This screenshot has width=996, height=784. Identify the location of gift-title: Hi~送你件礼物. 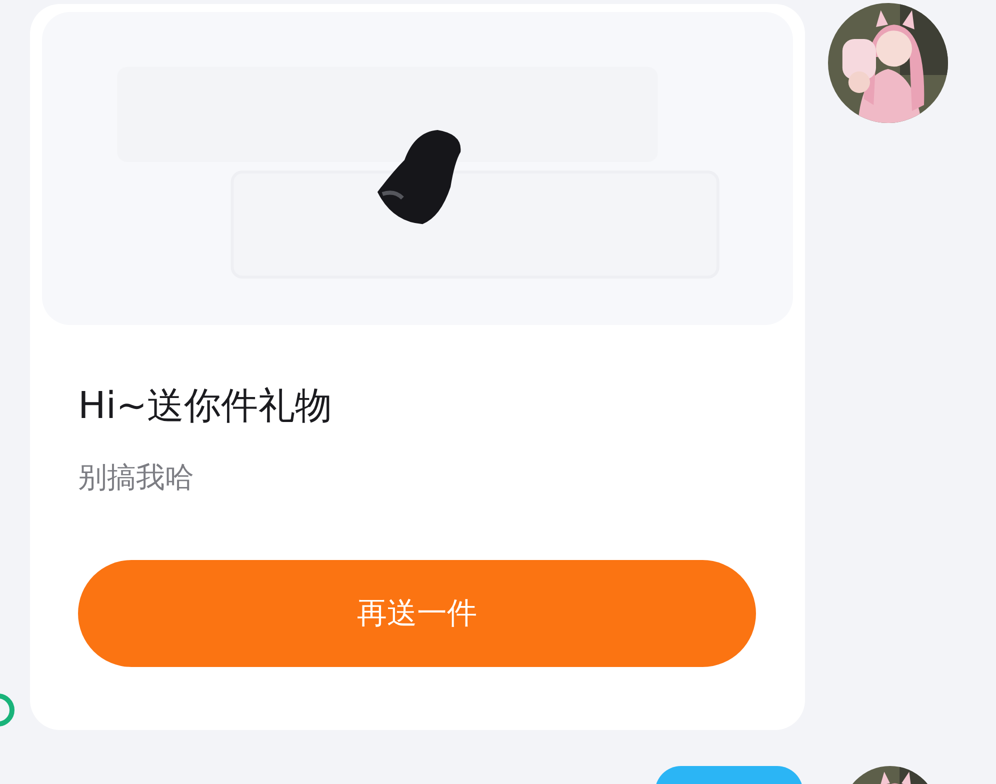
(205, 406).